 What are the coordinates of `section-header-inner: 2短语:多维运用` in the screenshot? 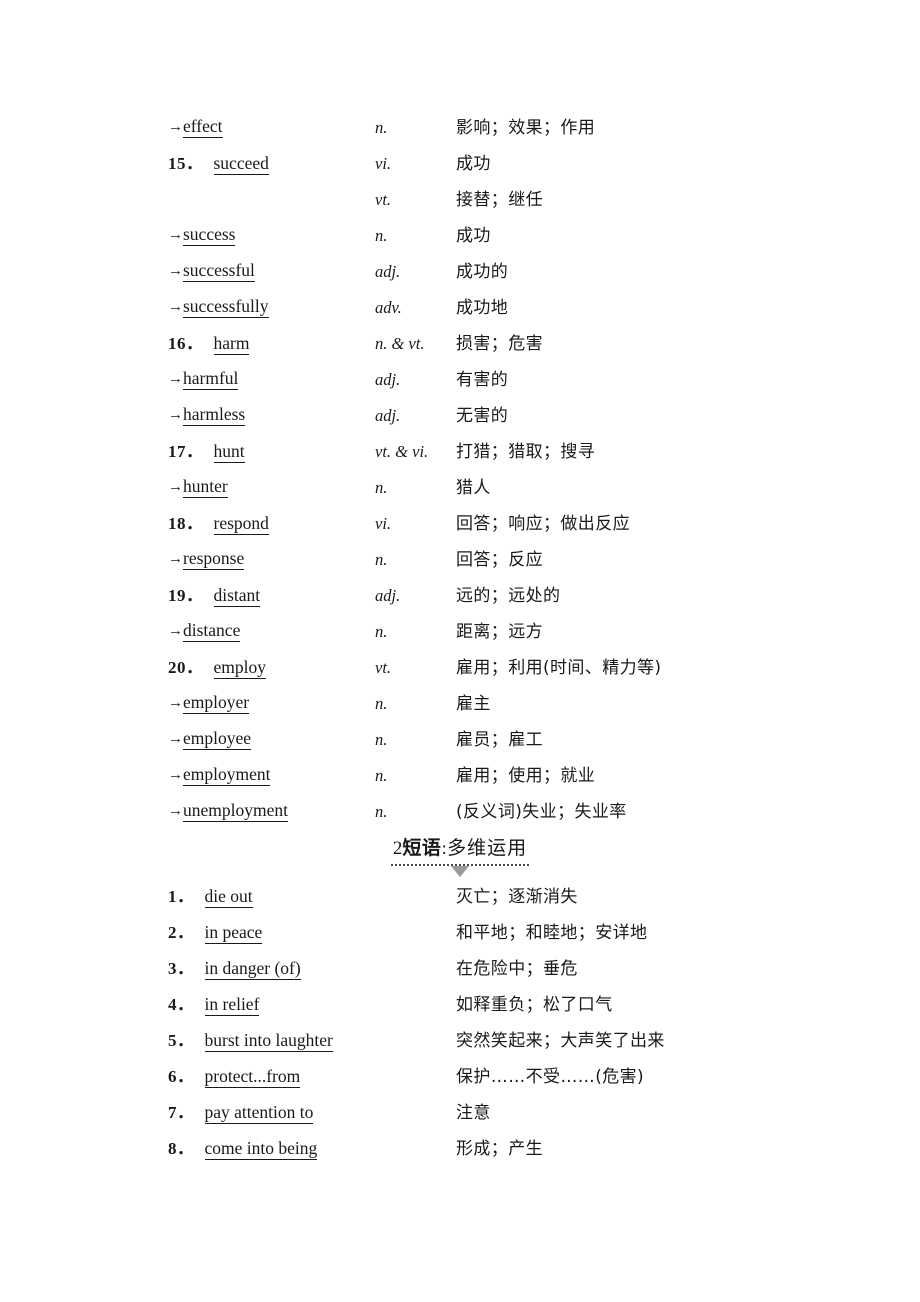 It's located at (460, 855).